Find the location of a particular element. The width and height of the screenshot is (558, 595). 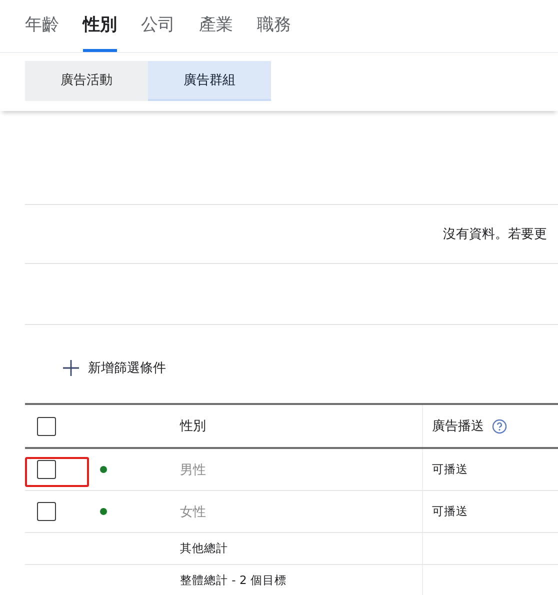

total-label: 整體總計 - 2 個目標 is located at coordinates (233, 580).